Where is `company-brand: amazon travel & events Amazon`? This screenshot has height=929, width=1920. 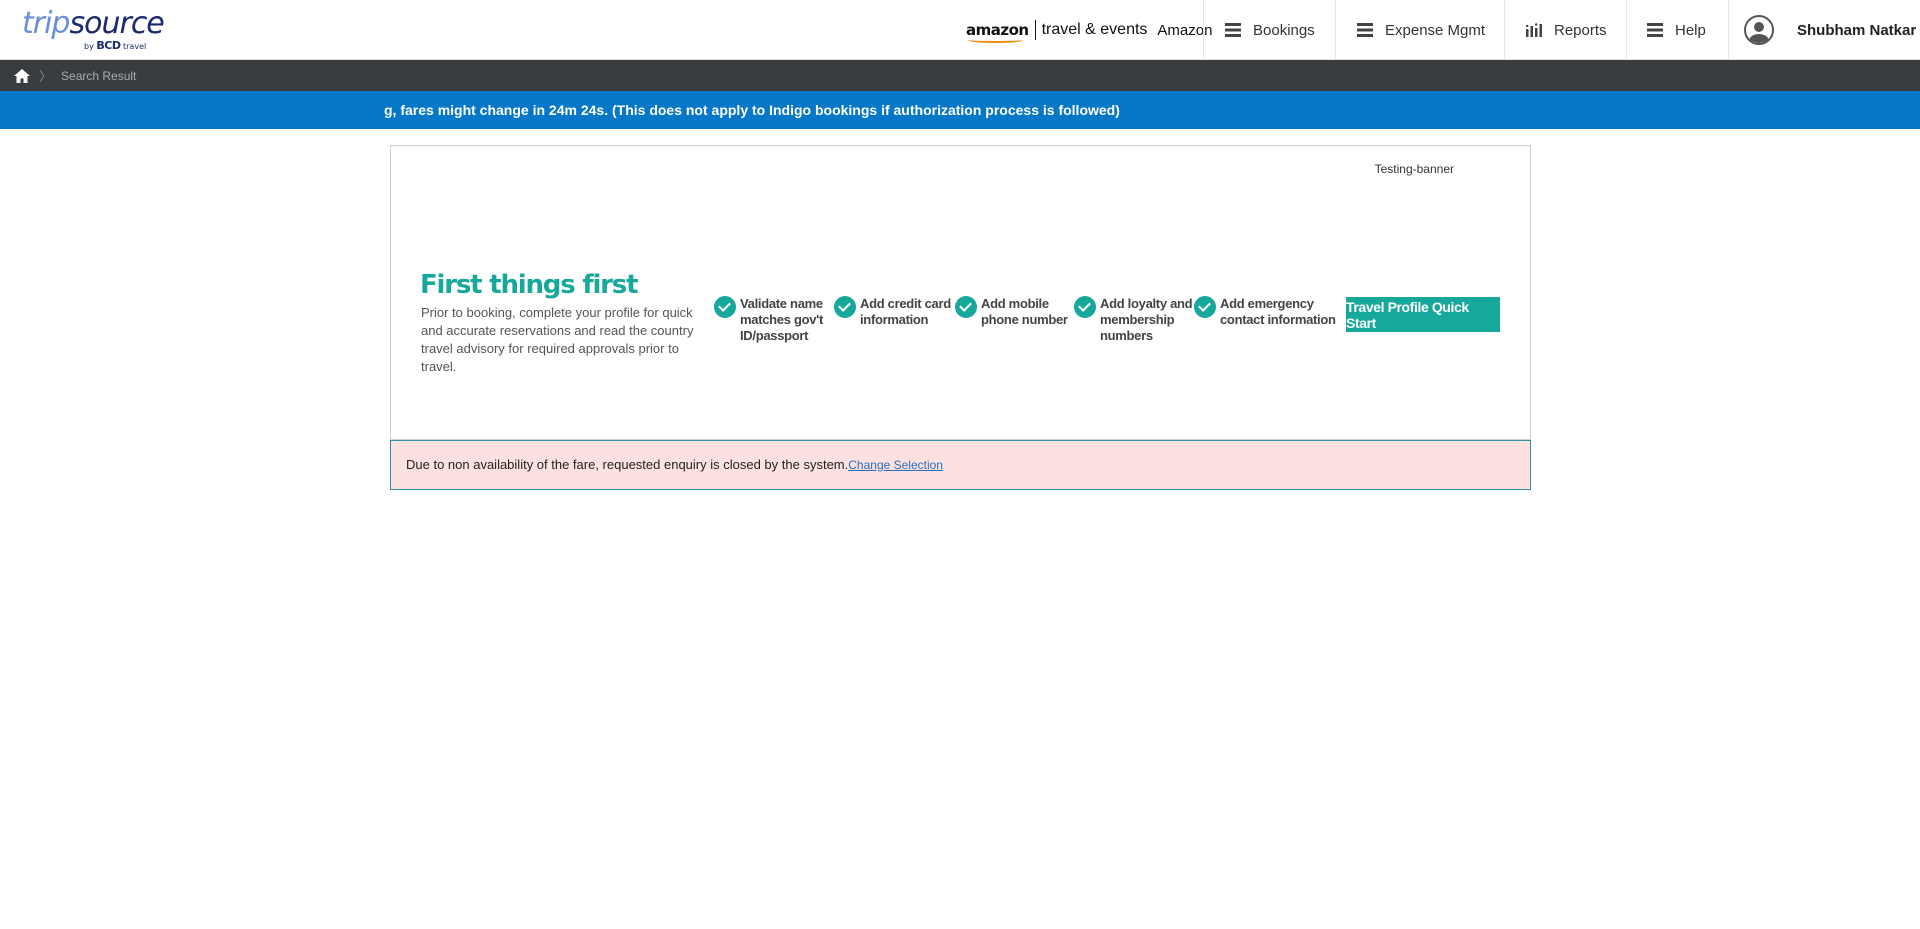 company-brand: amazon travel & events Amazon is located at coordinates (1089, 30).